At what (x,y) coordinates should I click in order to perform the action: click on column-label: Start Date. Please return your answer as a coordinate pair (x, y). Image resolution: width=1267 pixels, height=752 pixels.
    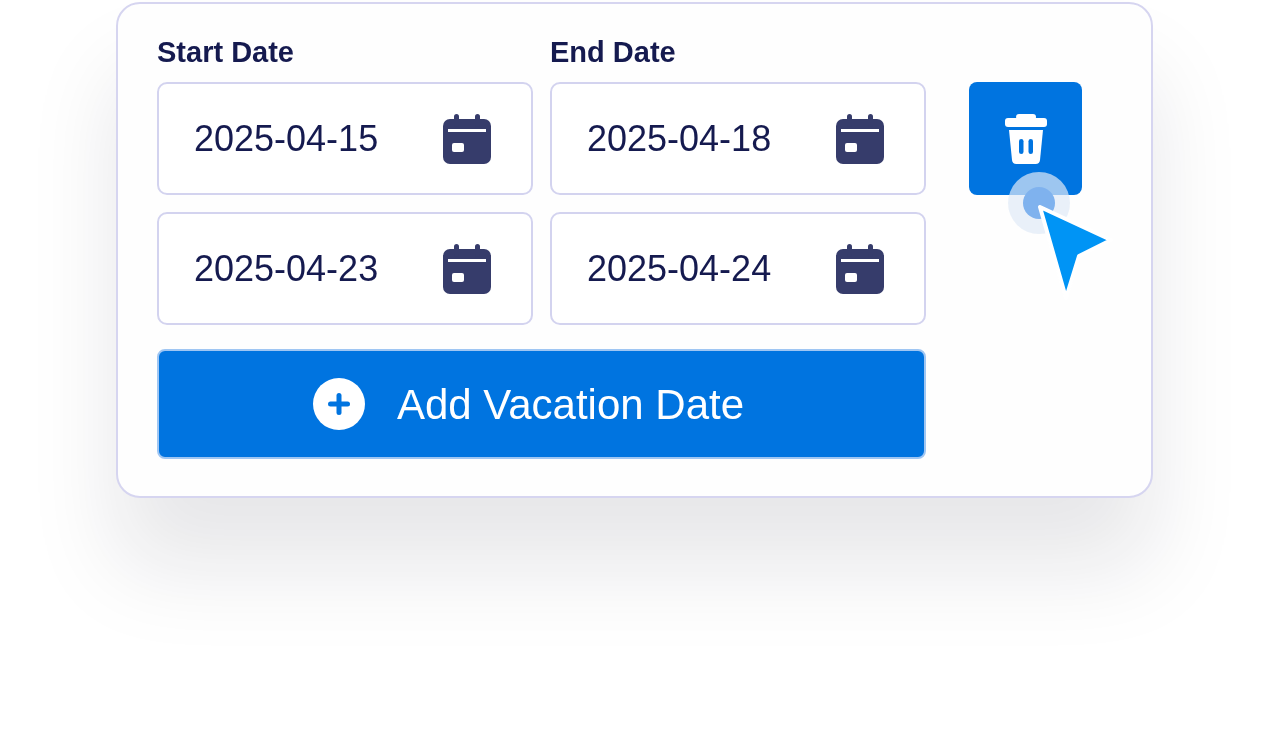
    Looking at the image, I should click on (226, 52).